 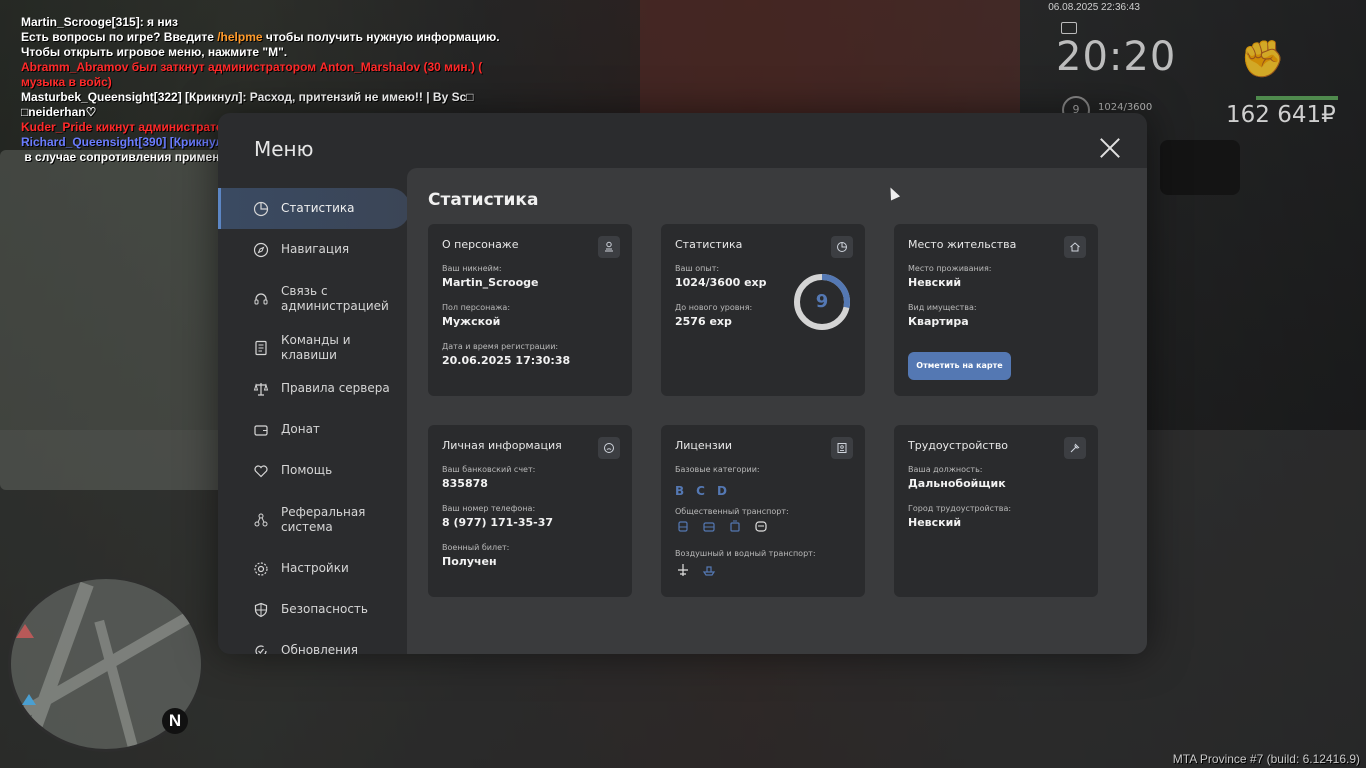 I want to click on license-category: B, so click(x=680, y=491).